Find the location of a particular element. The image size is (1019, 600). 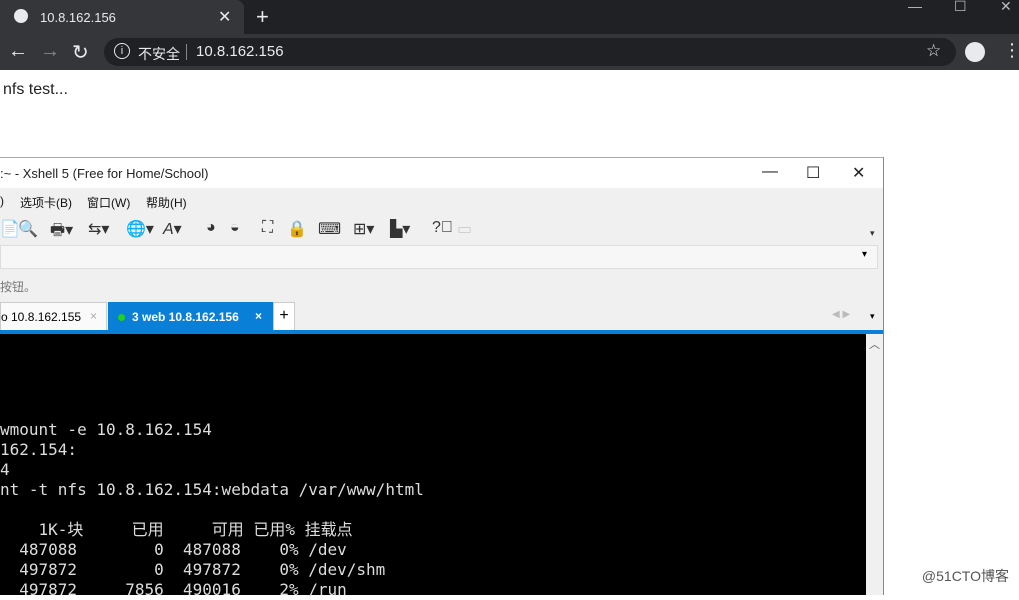

tab-list-icon: ▾ is located at coordinates (872, 316).